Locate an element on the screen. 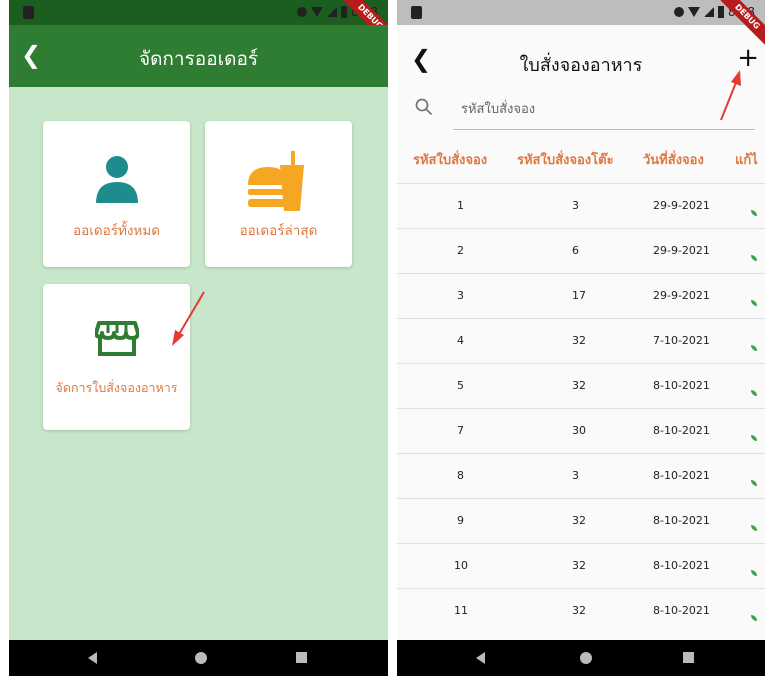  search-field is located at coordinates (604, 111).